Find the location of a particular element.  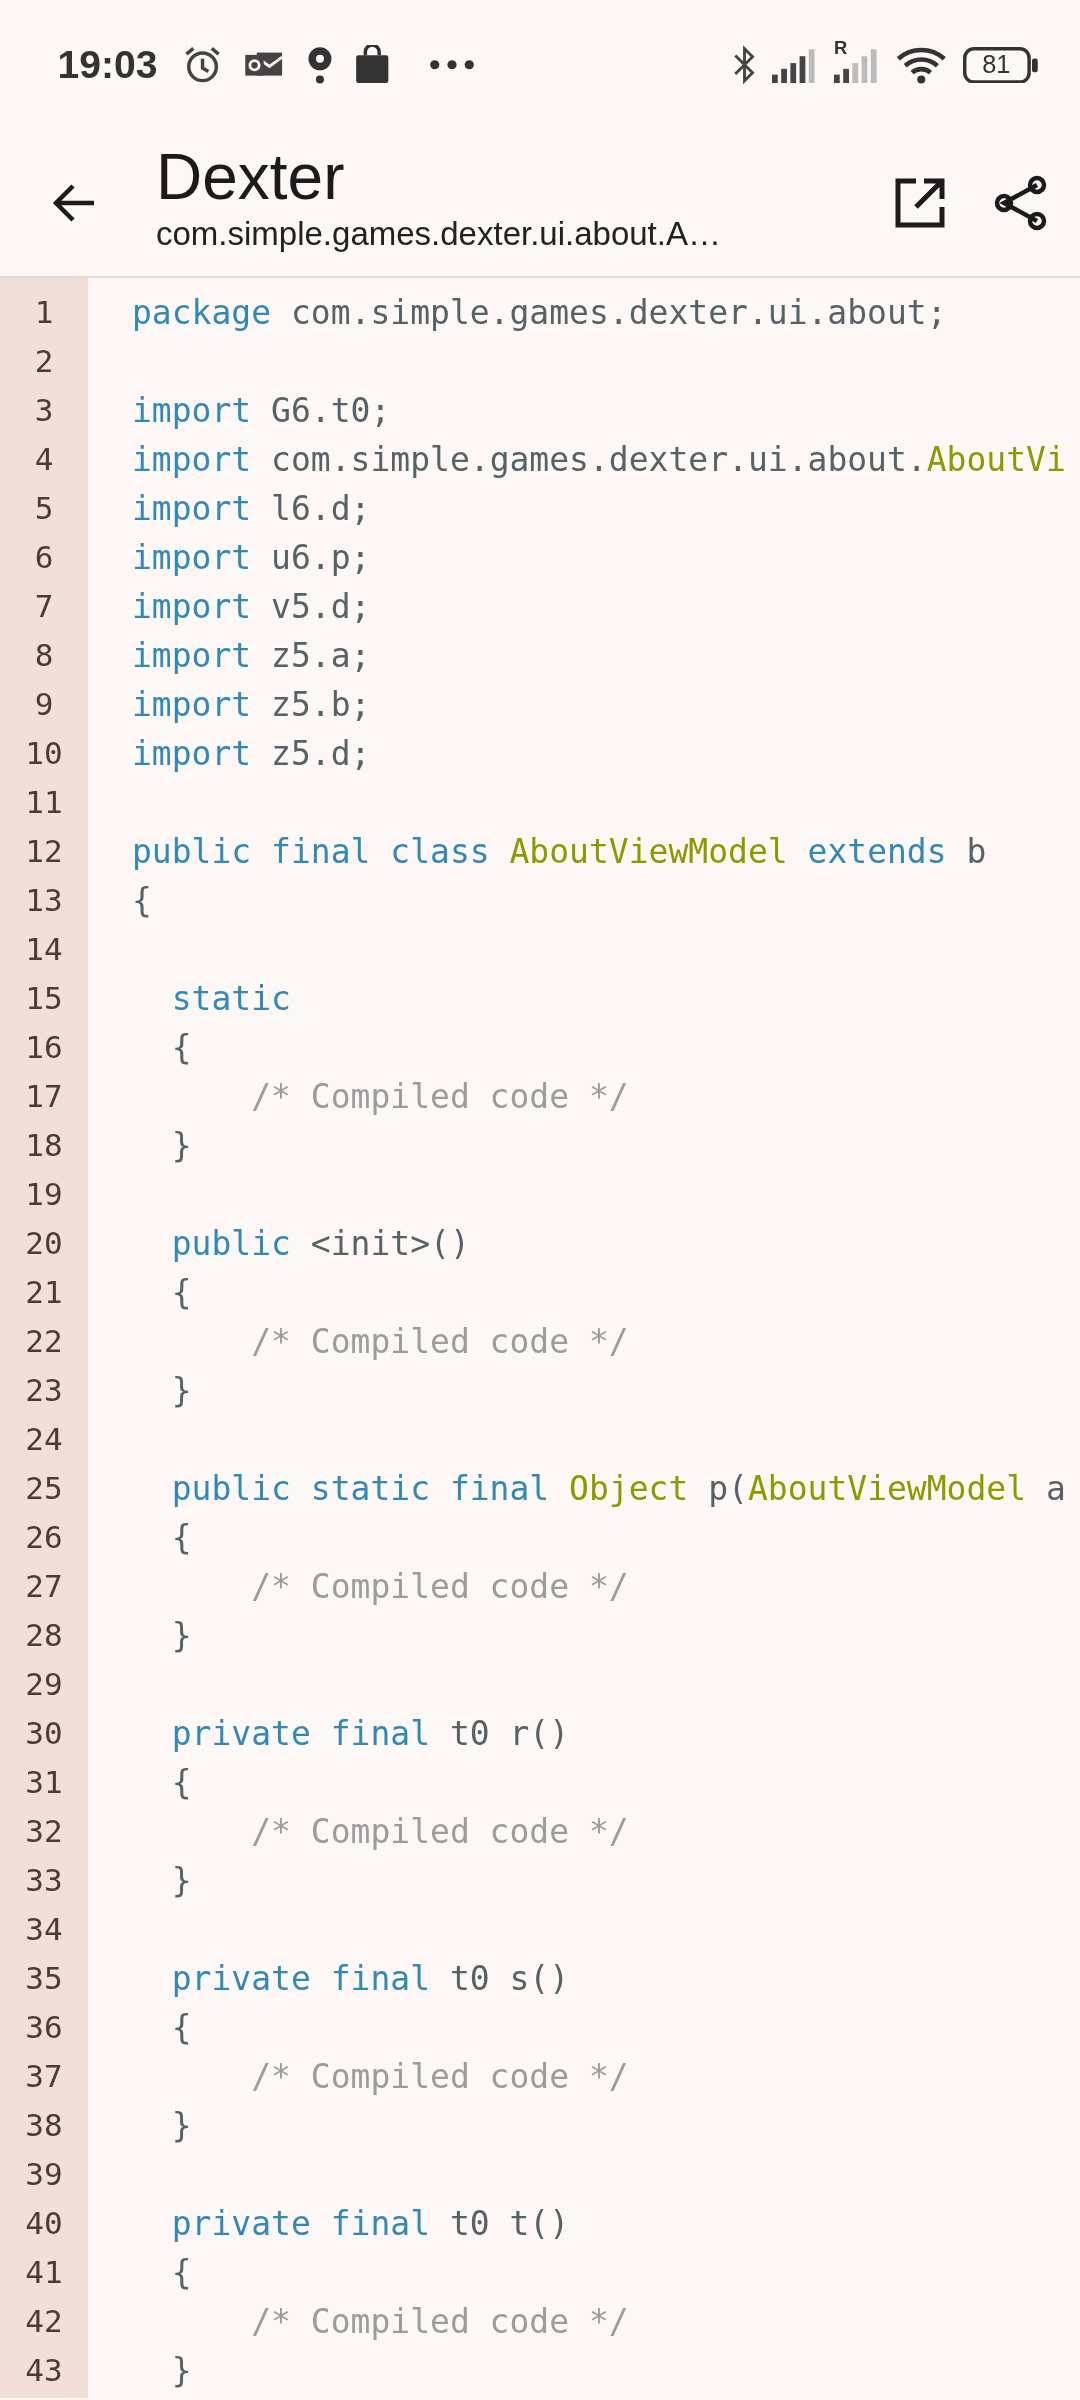

line-number: 18 is located at coordinates (44, 1144).